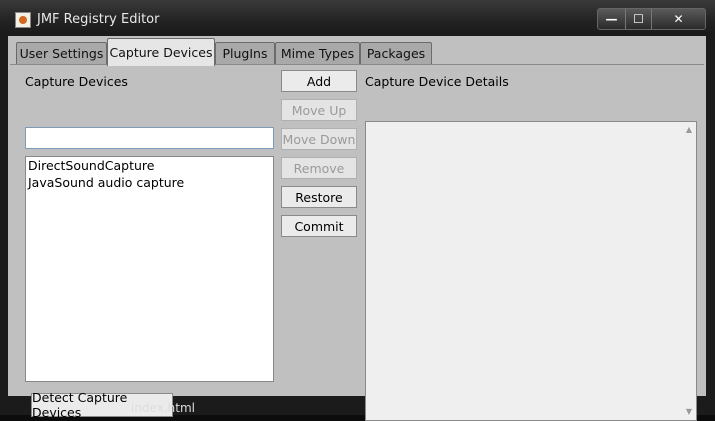 This screenshot has width=715, height=421. Describe the element at coordinates (612, 19) in the screenshot. I see `minimize-button: —` at that location.